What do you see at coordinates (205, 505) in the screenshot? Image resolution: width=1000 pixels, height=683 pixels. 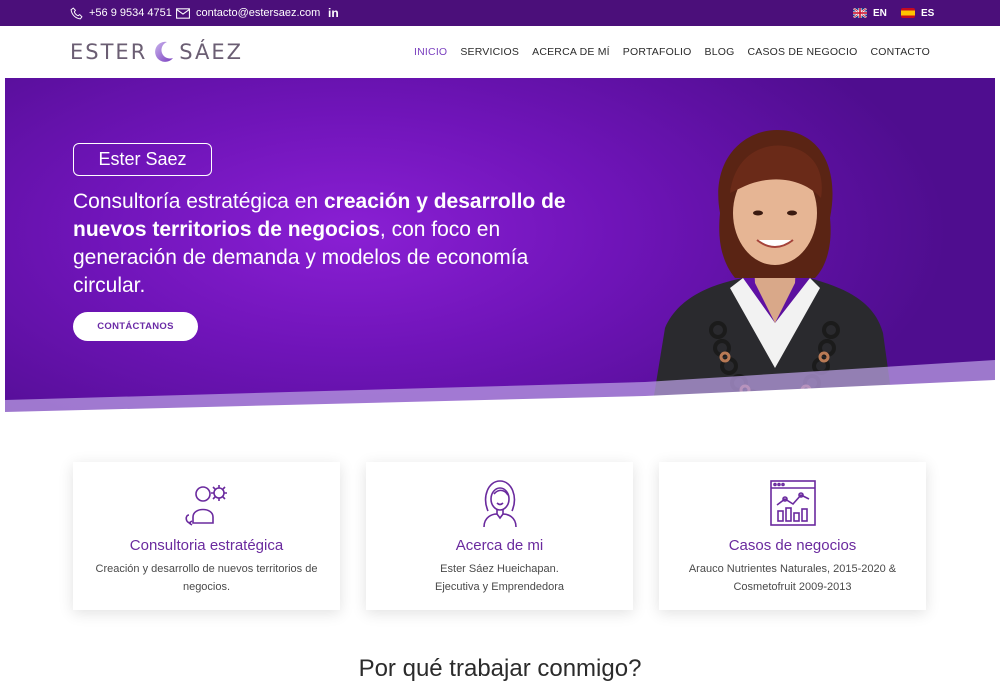 I see `consulting-gears-icon` at bounding box center [205, 505].